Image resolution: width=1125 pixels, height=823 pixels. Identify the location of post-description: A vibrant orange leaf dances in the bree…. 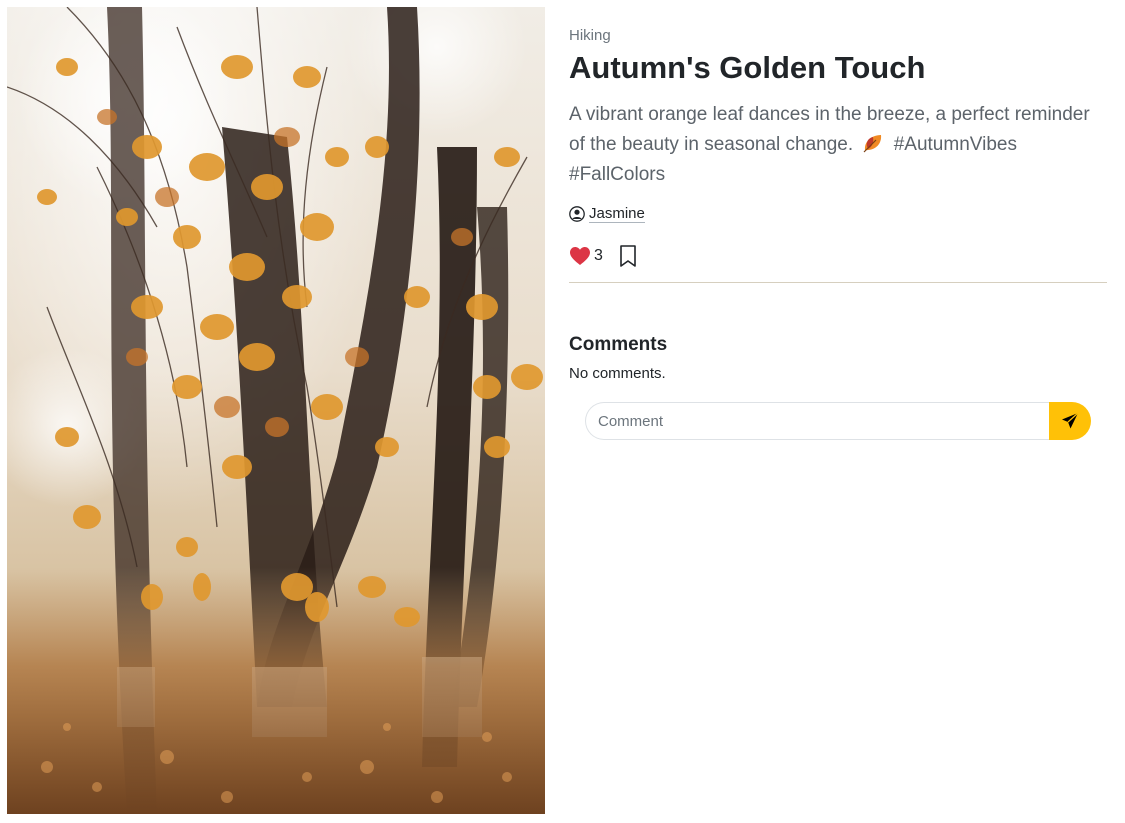
(836, 145).